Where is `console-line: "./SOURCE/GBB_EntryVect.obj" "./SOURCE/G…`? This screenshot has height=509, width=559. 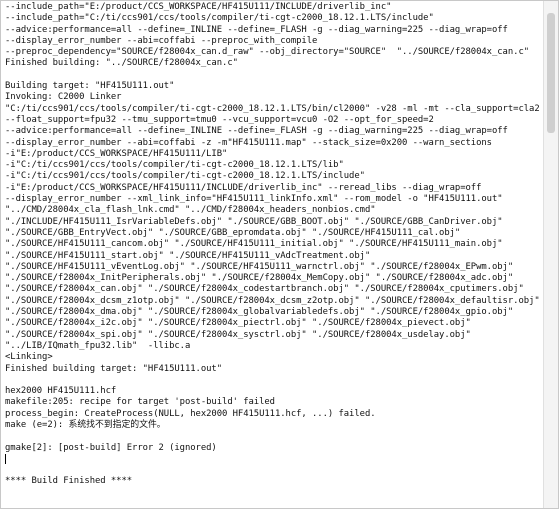 console-line: "./SOURCE/GBB_EntryVect.obj" "./SOURCE/G… is located at coordinates (233, 232).